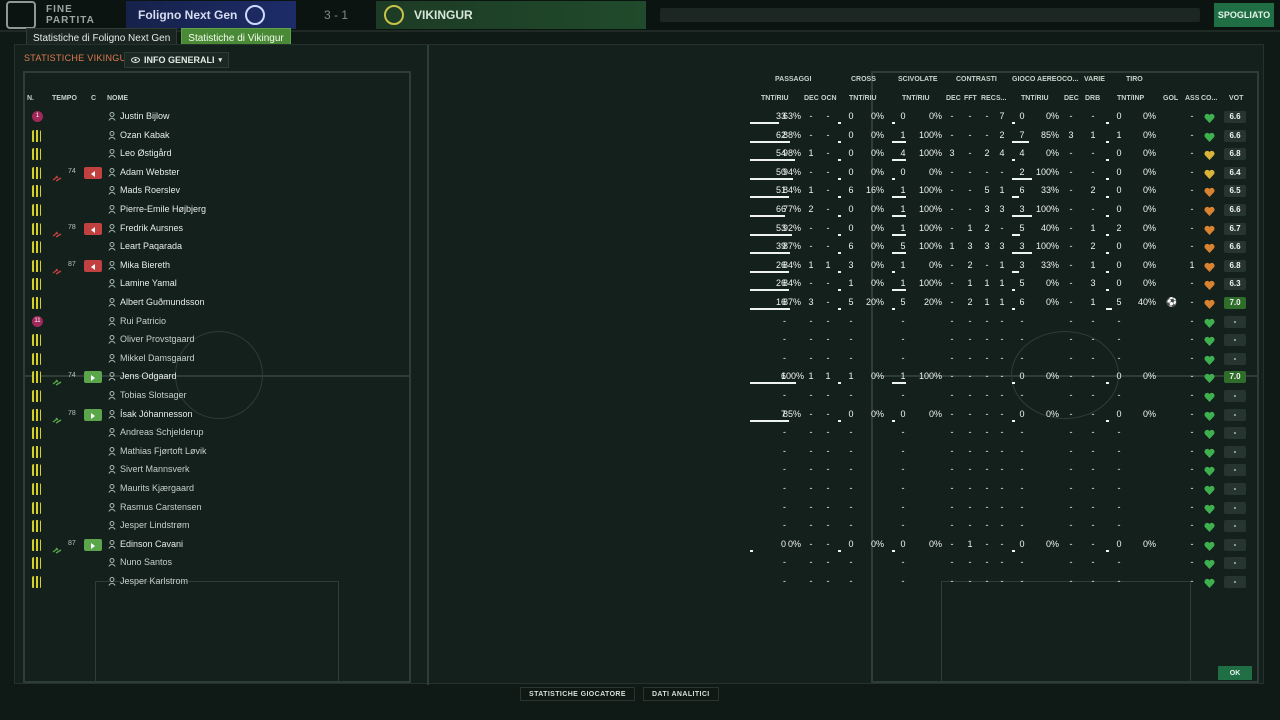  Describe the element at coordinates (148, 283) in the screenshot. I see `player-name: Lamine Yamal` at that location.